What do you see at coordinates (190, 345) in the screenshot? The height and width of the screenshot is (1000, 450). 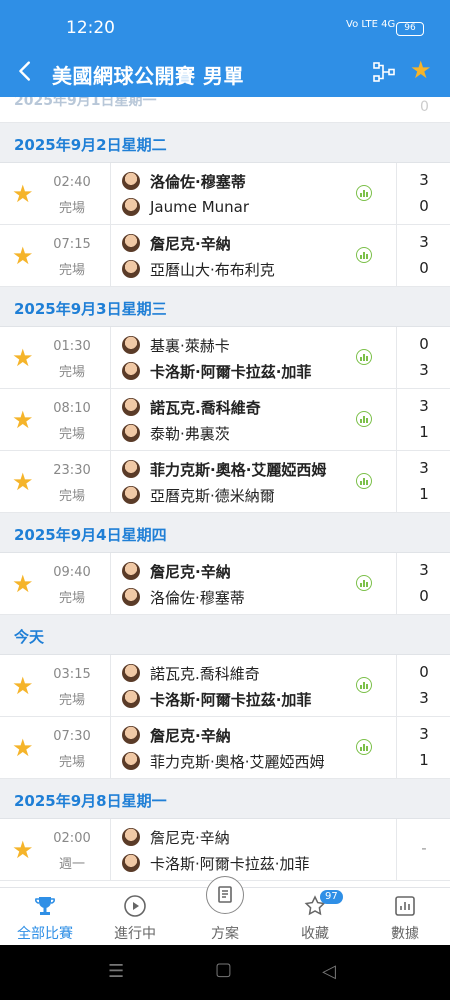 I see `player-name: 基裏·萊赫卡` at bounding box center [190, 345].